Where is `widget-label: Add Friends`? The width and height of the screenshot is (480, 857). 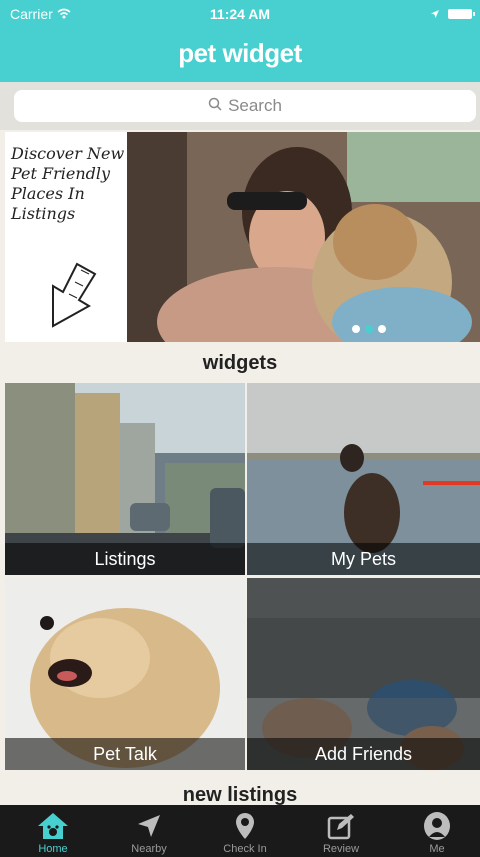
widget-label: Add Friends is located at coordinates (363, 754).